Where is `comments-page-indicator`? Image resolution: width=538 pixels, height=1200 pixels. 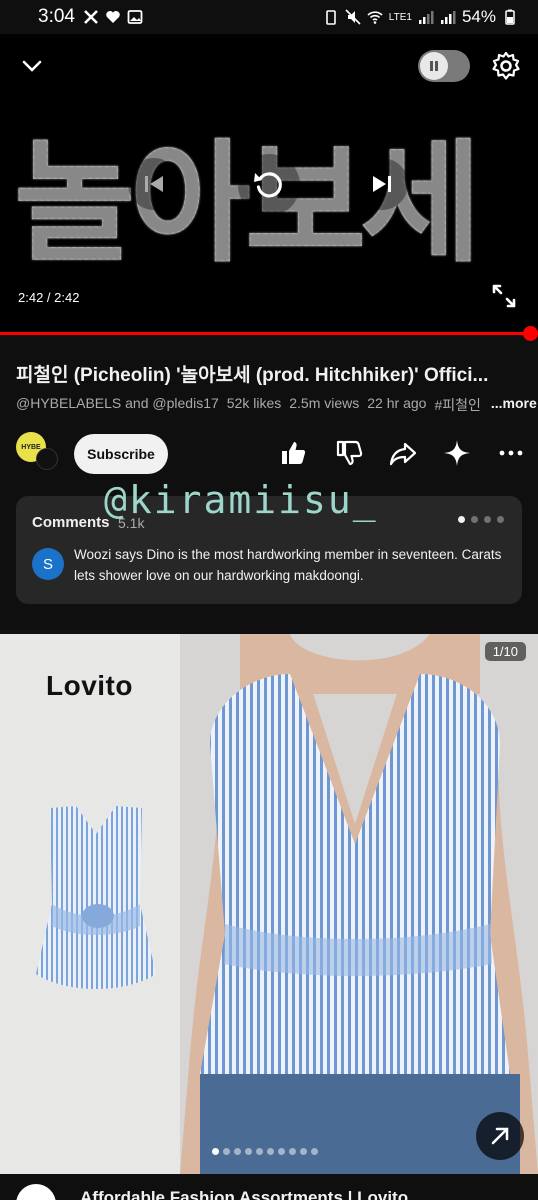
comments-page-indicator is located at coordinates (481, 519).